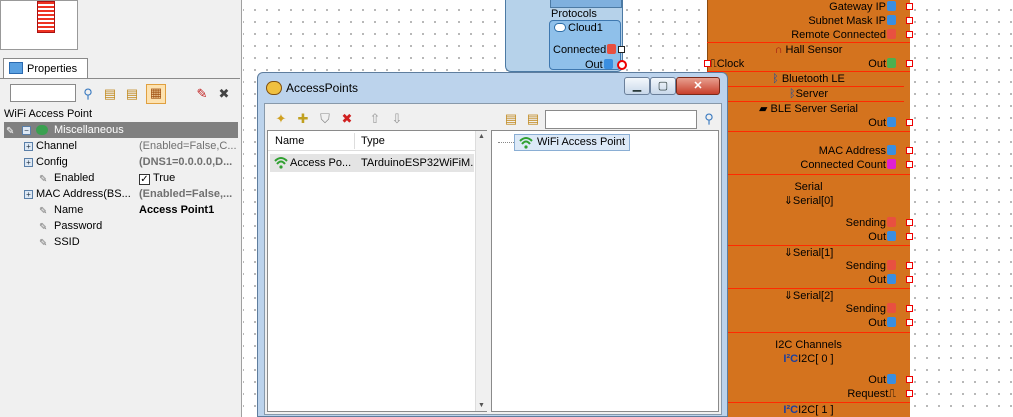  Describe the element at coordinates (481, 271) in the screenshot. I see `list-scrollbar: ▲ ▼` at that location.